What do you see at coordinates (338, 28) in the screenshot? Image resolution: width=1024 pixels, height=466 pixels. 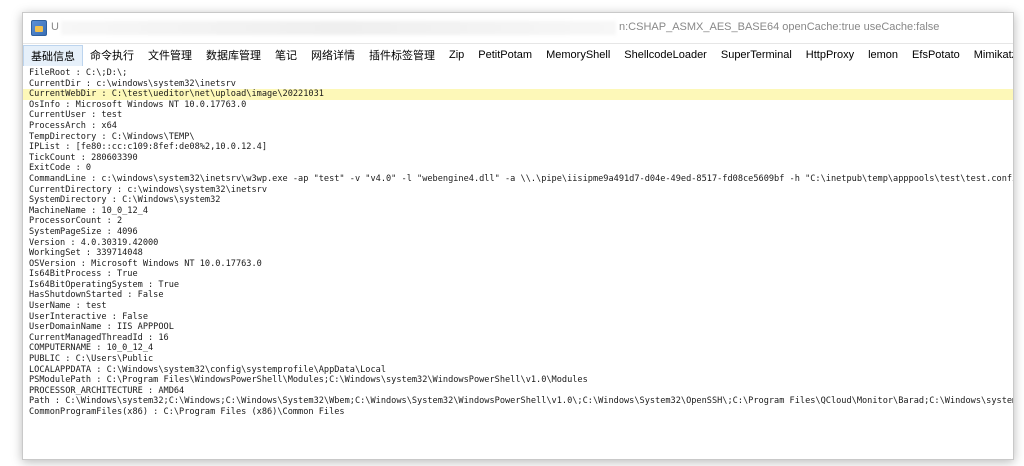 I see `redacted-title-region` at bounding box center [338, 28].